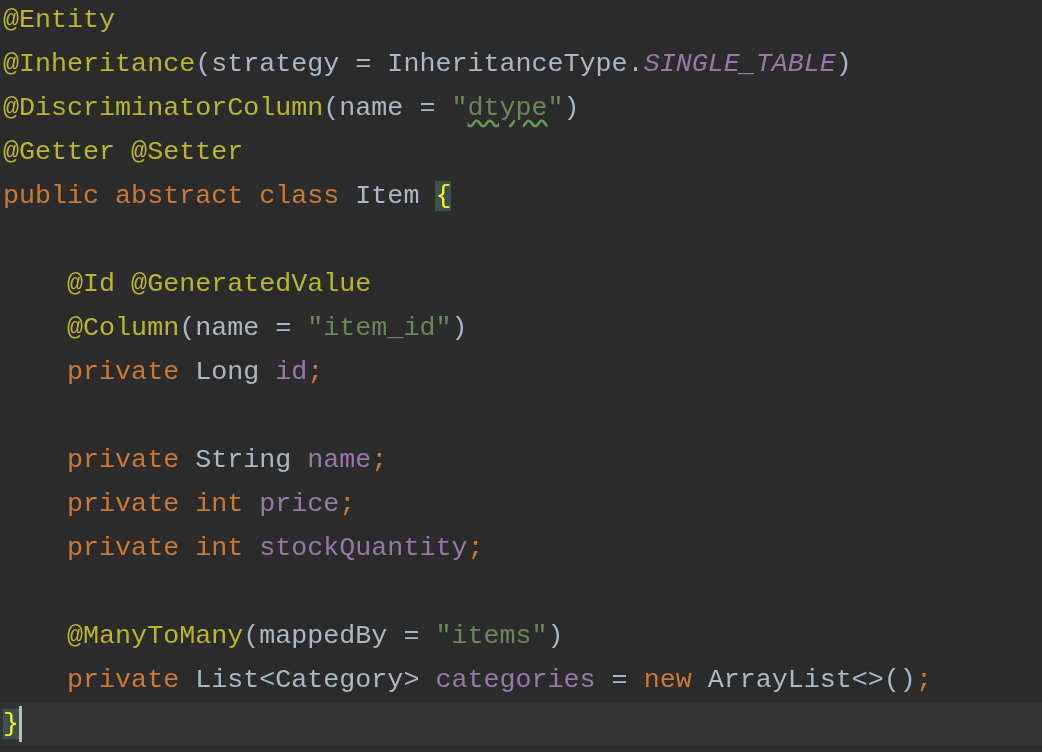 This screenshot has height=752, width=1042. I want to click on code-line: @Entity, so click(59, 20).